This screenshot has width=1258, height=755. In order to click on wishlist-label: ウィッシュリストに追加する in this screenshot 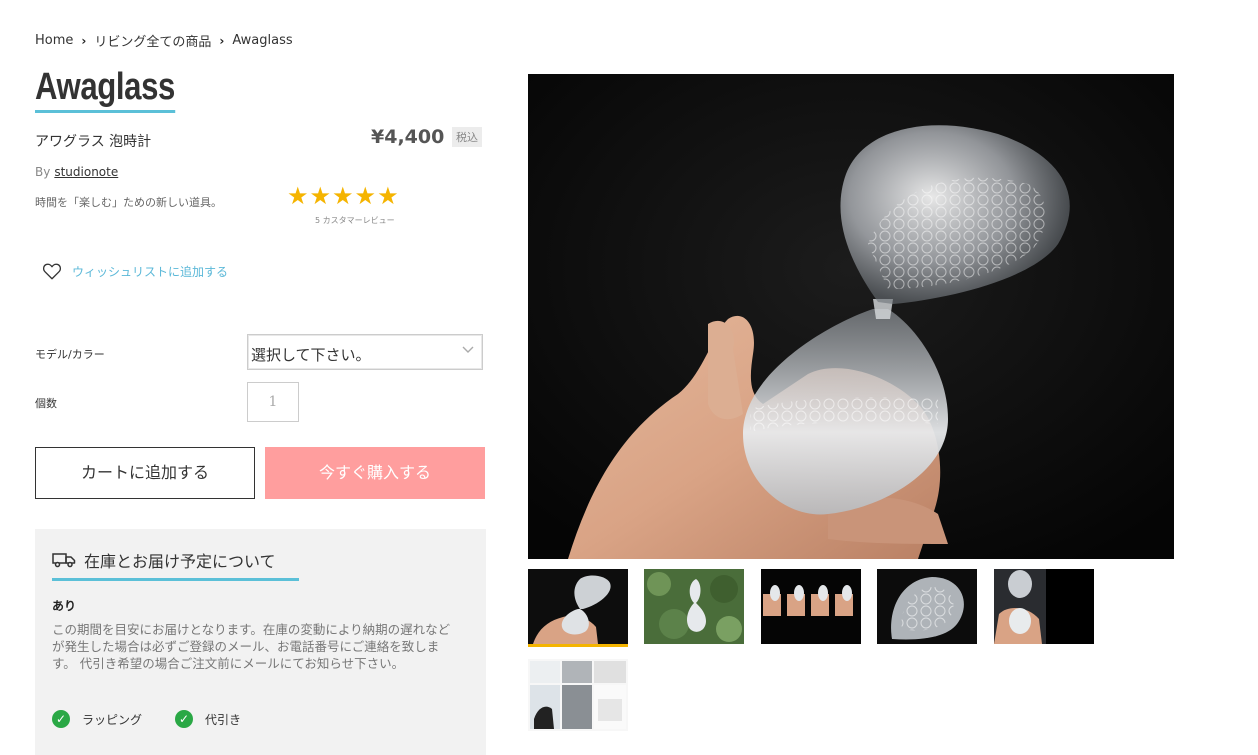, I will do `click(150, 271)`.